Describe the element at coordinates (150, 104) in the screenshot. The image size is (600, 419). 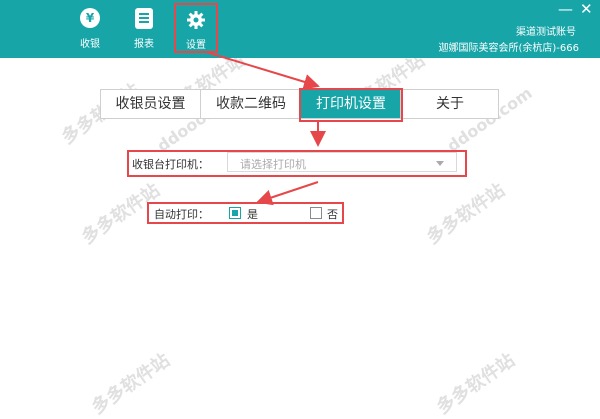
I see `tab-cashier-settings: 收银员设置` at that location.